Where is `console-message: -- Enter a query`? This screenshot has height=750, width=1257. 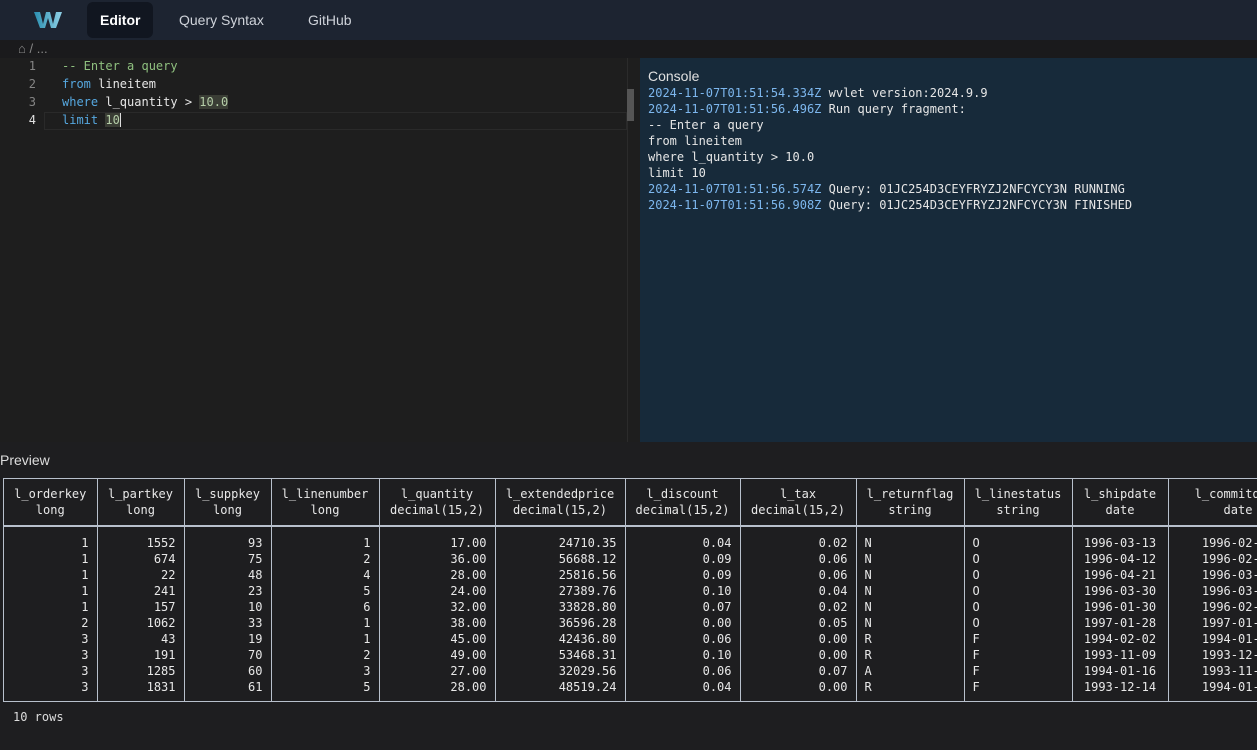
console-message: -- Enter a query is located at coordinates (706, 125).